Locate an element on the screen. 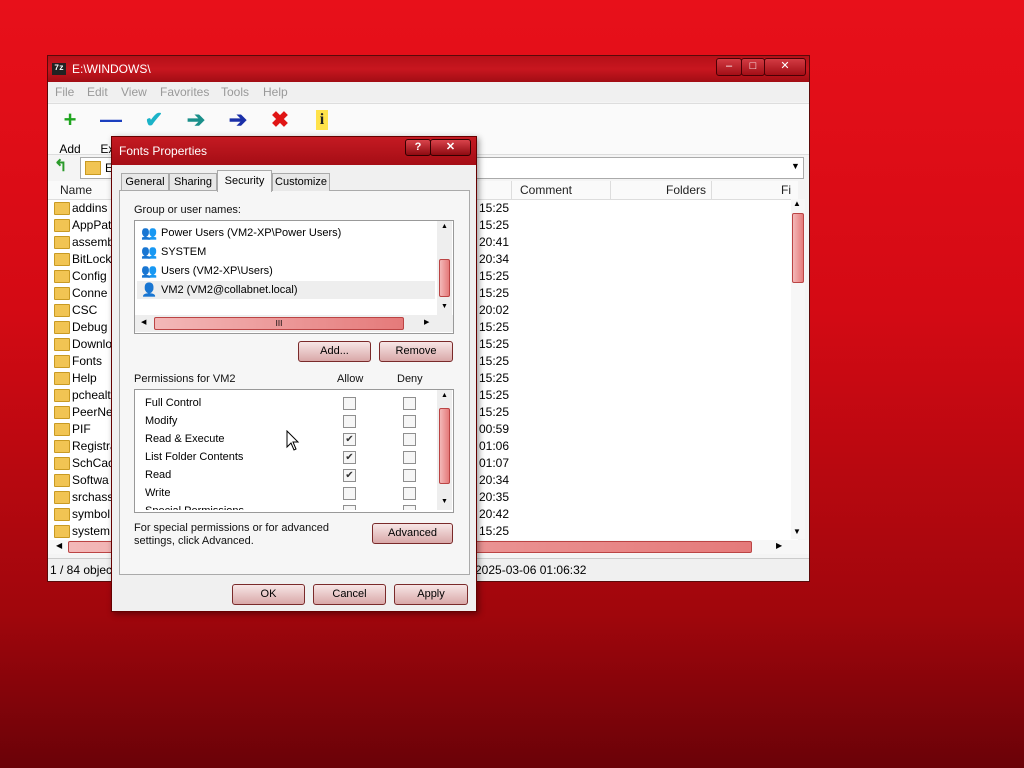 This screenshot has width=1024, height=768. help-button: ? is located at coordinates (418, 147).